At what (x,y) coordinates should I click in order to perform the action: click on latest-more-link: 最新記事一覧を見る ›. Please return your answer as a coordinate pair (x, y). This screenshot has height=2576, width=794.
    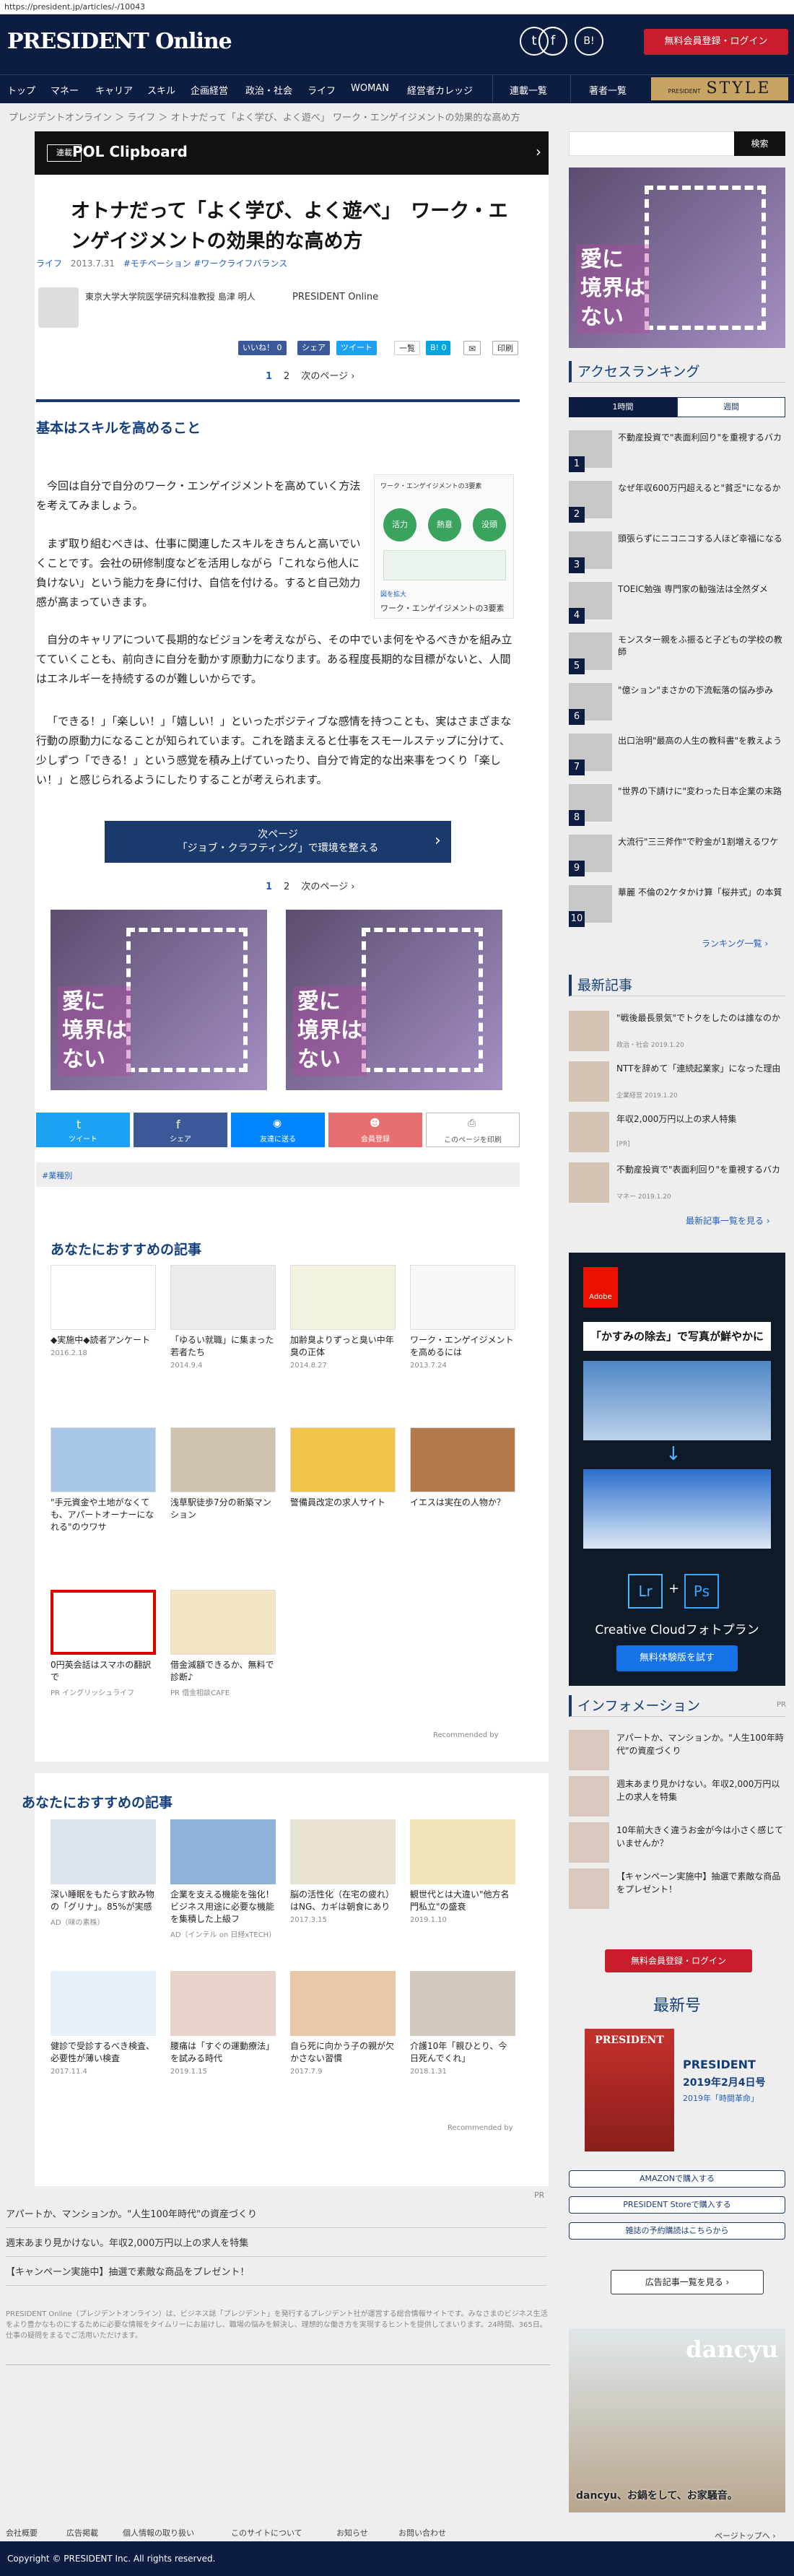
    Looking at the image, I should click on (728, 1220).